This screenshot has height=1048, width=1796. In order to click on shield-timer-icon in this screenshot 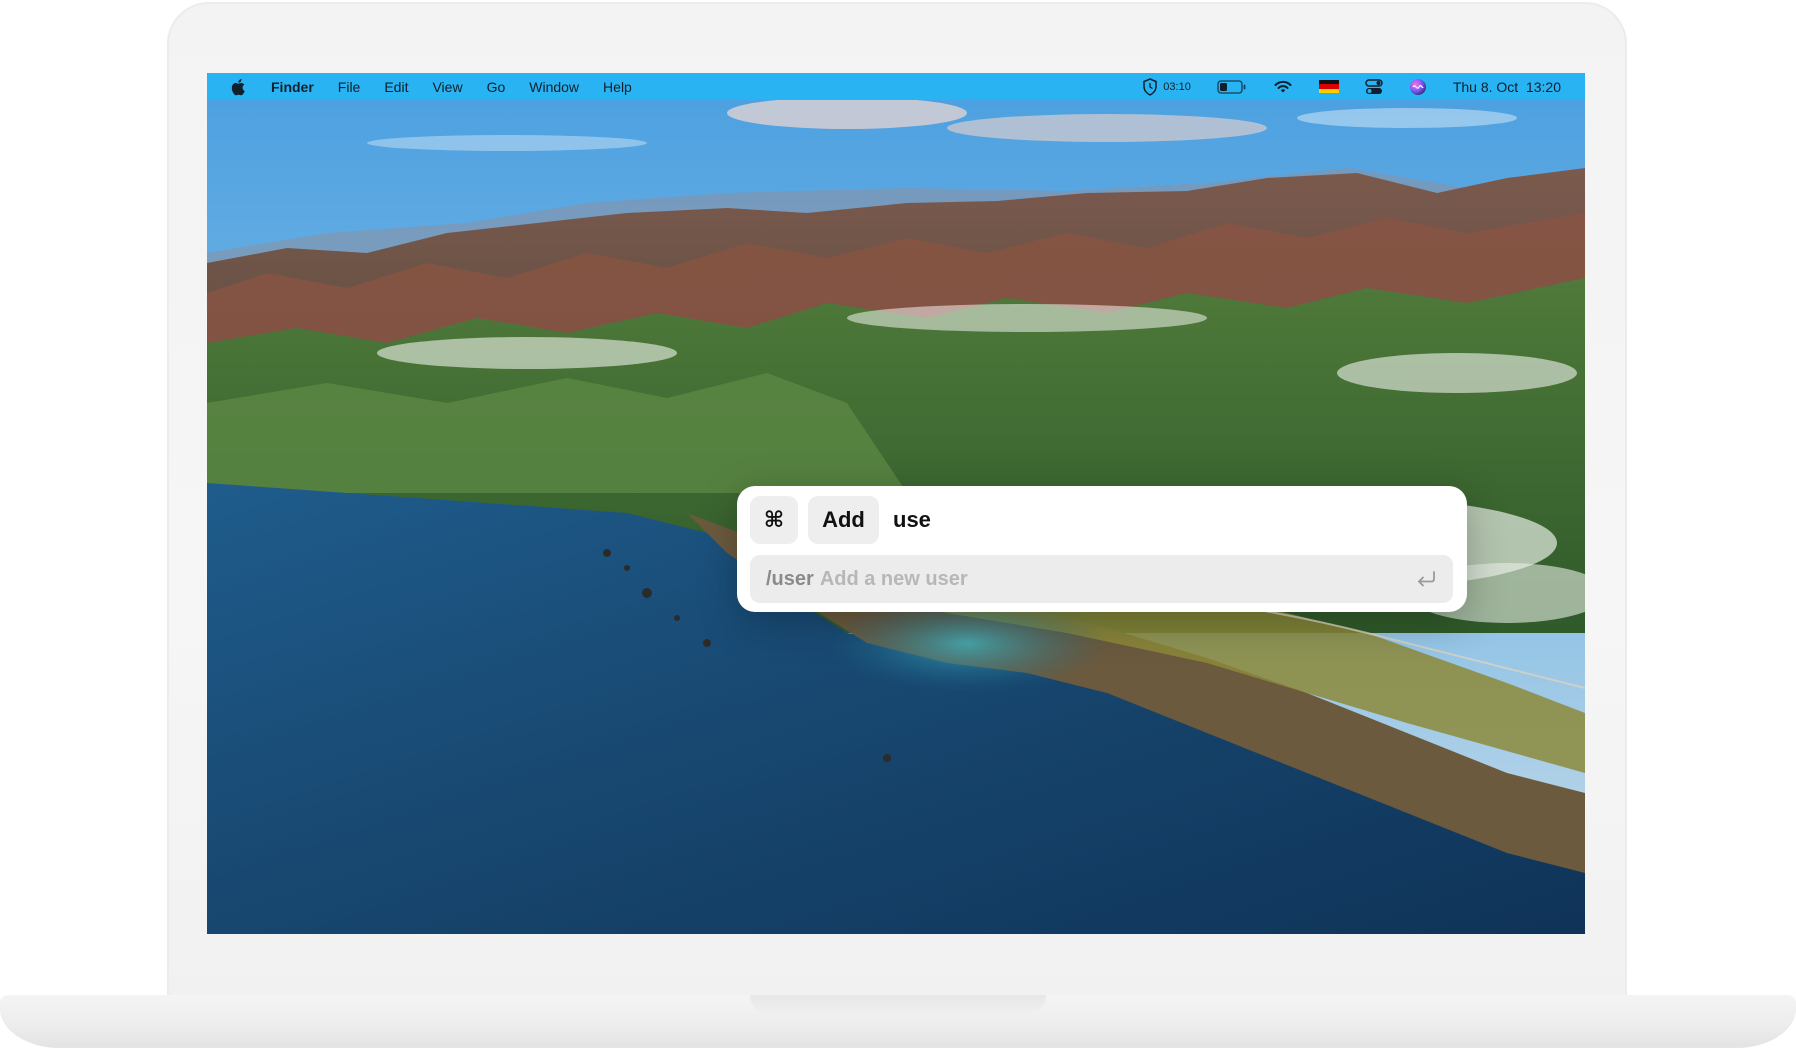, I will do `click(1150, 86)`.